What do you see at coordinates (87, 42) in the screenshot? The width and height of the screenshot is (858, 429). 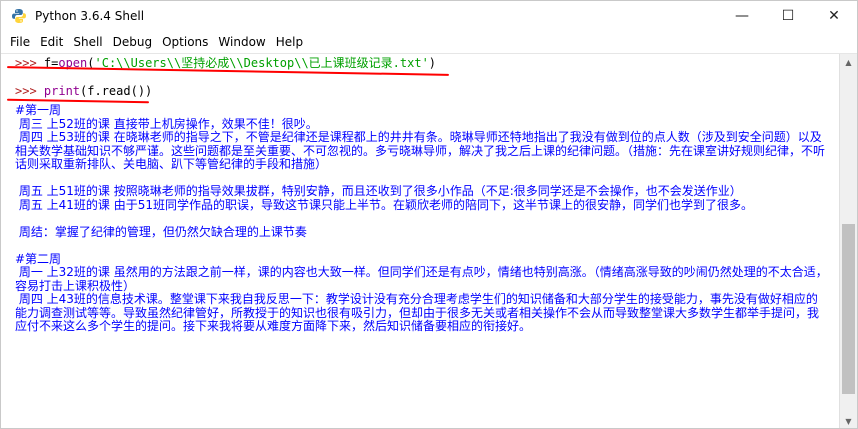 I see `menu-shell: Shell` at bounding box center [87, 42].